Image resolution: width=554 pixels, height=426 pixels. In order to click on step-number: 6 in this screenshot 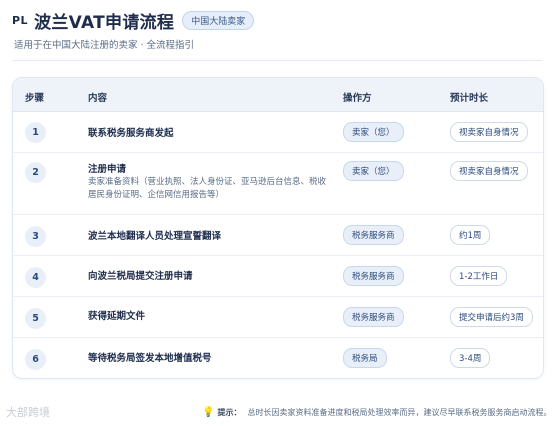, I will do `click(35, 359)`.